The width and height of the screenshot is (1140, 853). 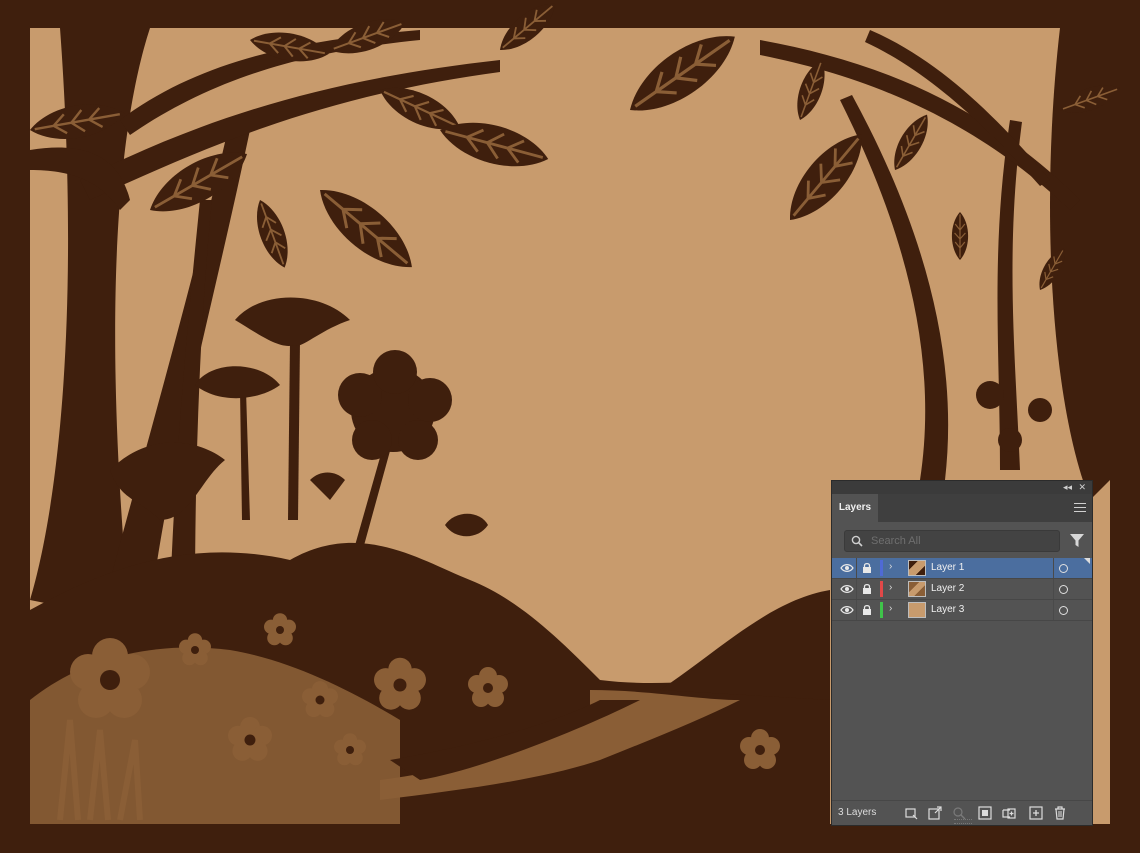 I want to click on layer-count: 3 Layers, so click(x=857, y=812).